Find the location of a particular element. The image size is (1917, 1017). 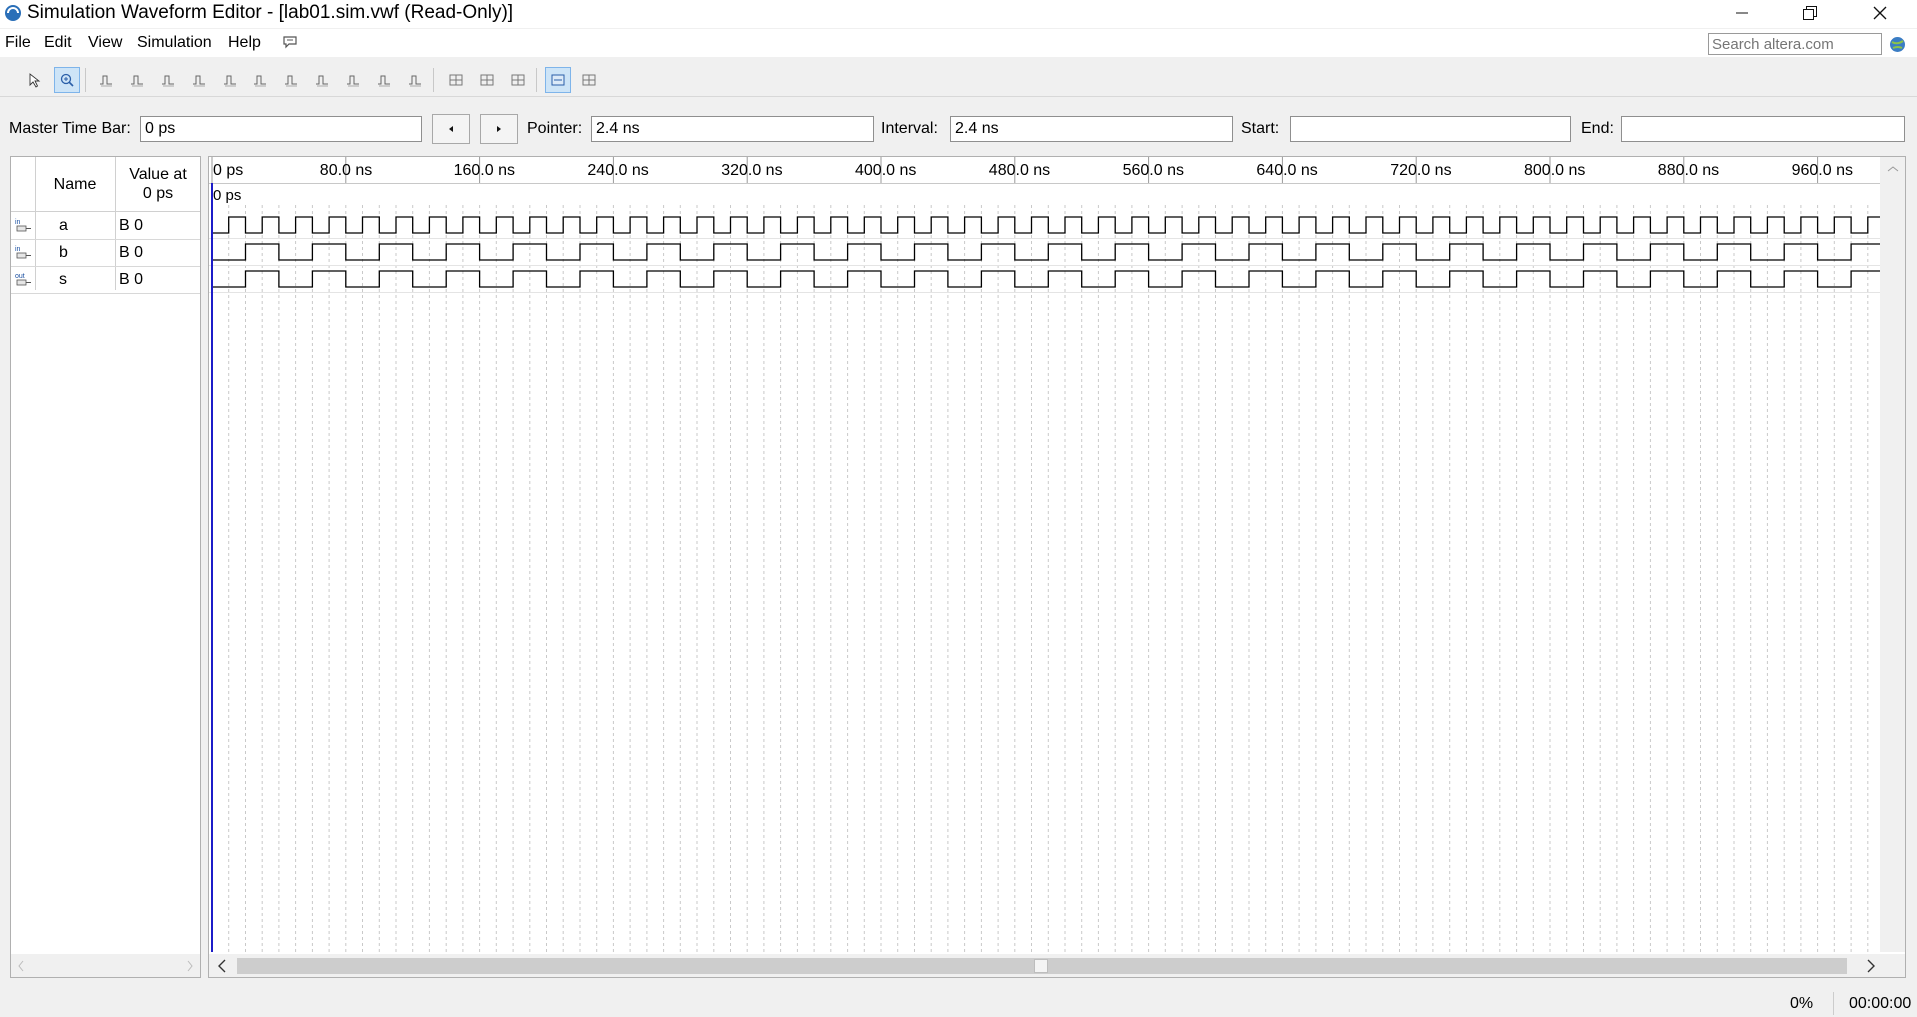

pointer-label: Pointer: is located at coordinates (555, 128).